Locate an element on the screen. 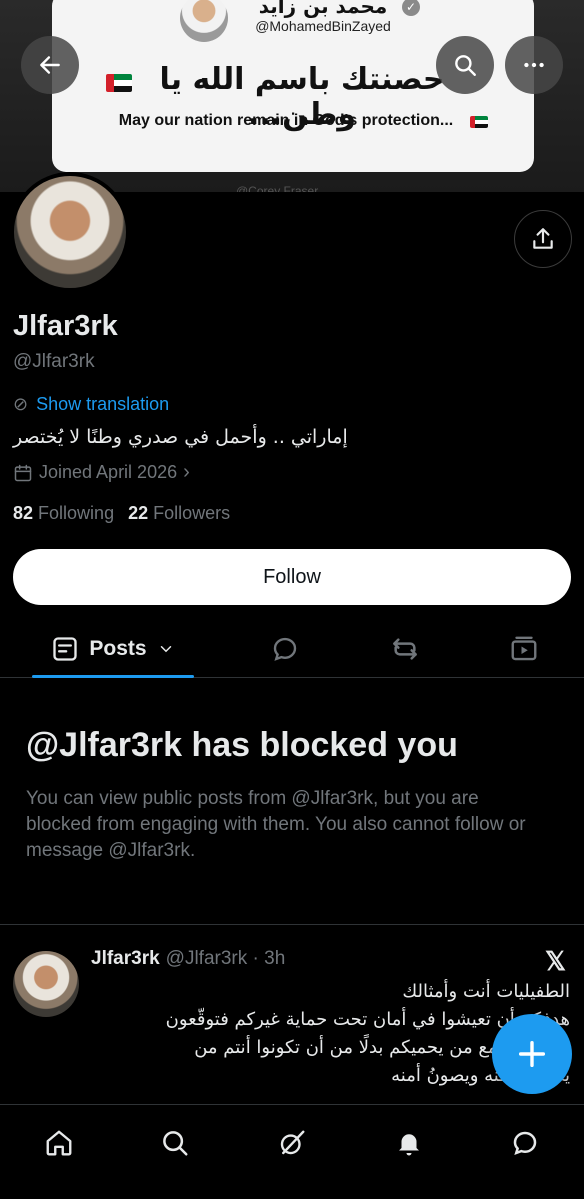  profile-handle: @Jlfar3rk is located at coordinates (54, 361).